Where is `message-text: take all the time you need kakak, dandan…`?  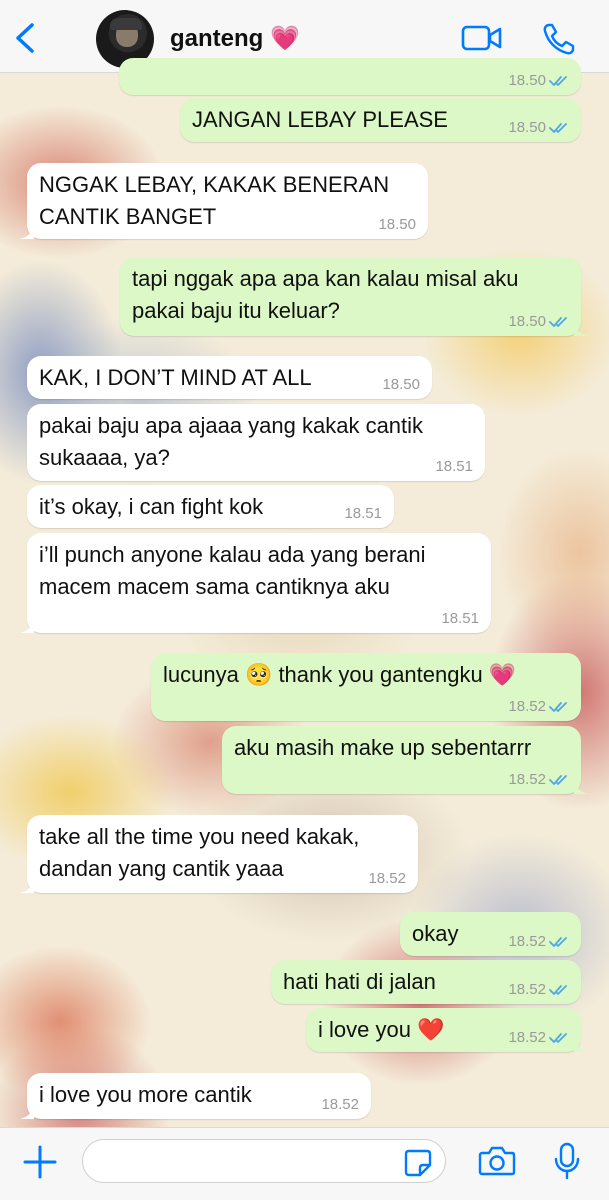
message-text: take all the time you need kakak, dandan… is located at coordinates (199, 852).